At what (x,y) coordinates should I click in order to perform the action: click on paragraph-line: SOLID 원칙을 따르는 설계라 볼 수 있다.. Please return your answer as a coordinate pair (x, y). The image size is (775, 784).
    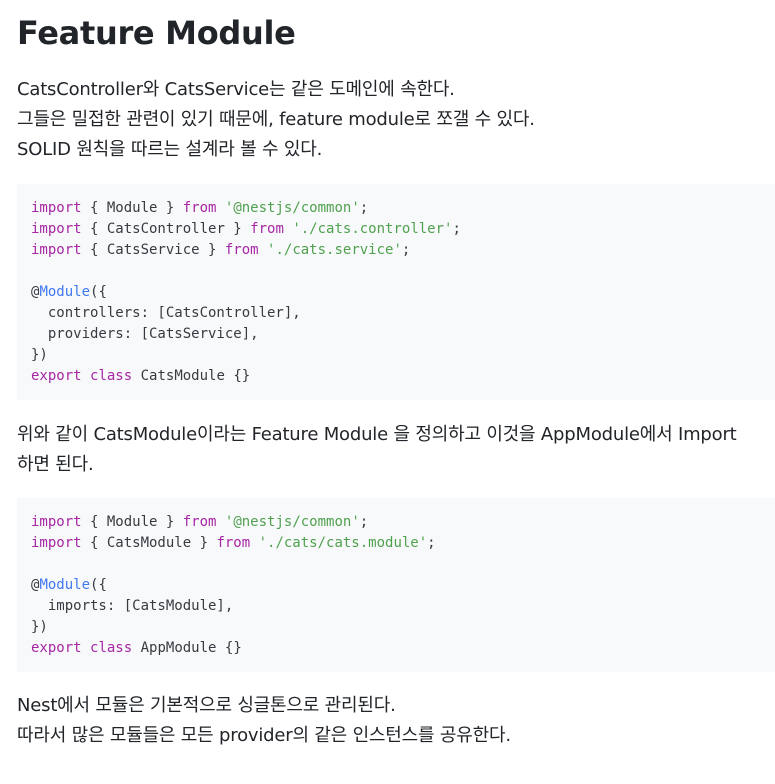
    Looking at the image, I should click on (170, 149).